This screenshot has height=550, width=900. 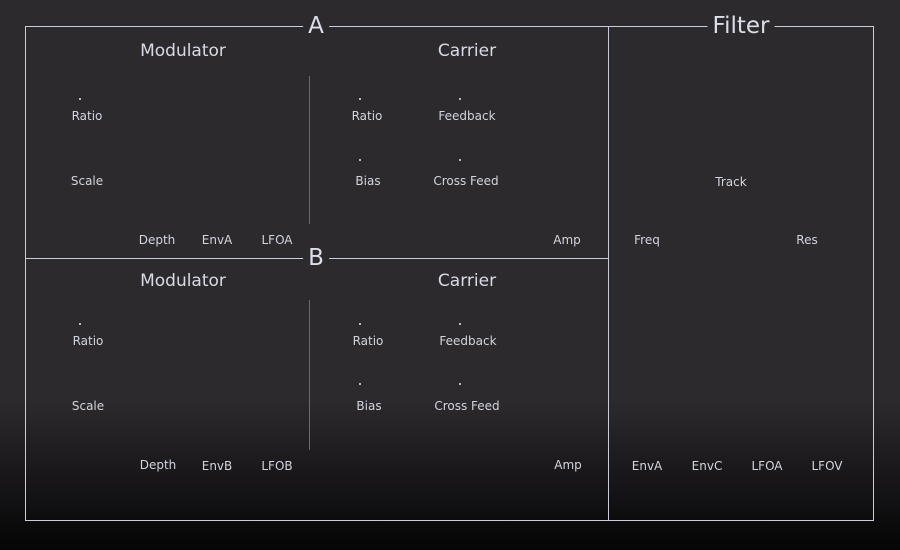 I want to click on b-envb-label: EnvB, so click(x=217, y=466).